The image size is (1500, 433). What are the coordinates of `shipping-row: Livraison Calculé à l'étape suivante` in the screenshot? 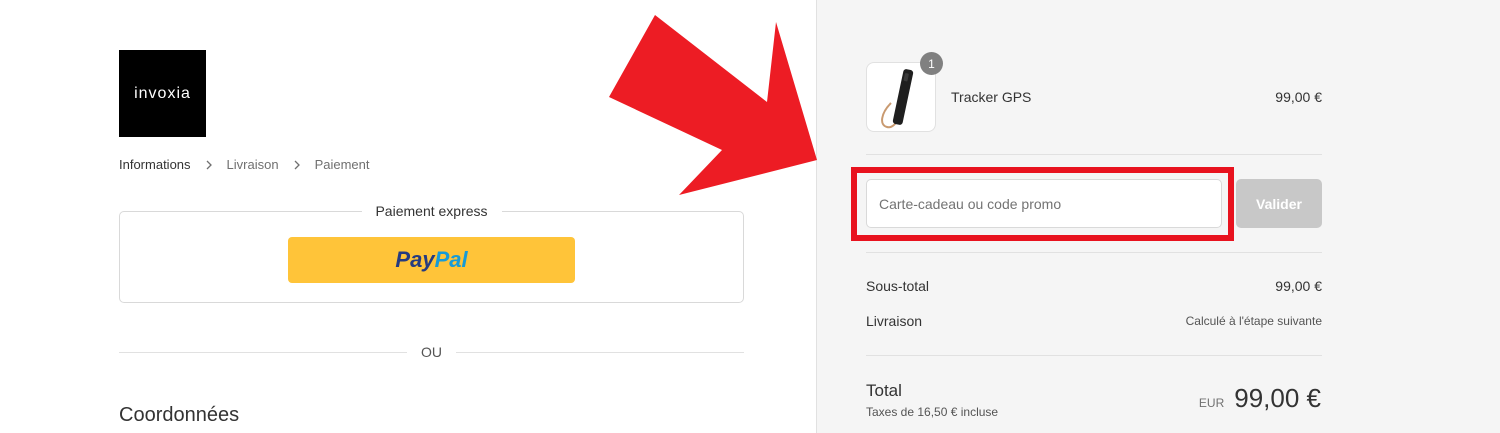 It's located at (1094, 321).